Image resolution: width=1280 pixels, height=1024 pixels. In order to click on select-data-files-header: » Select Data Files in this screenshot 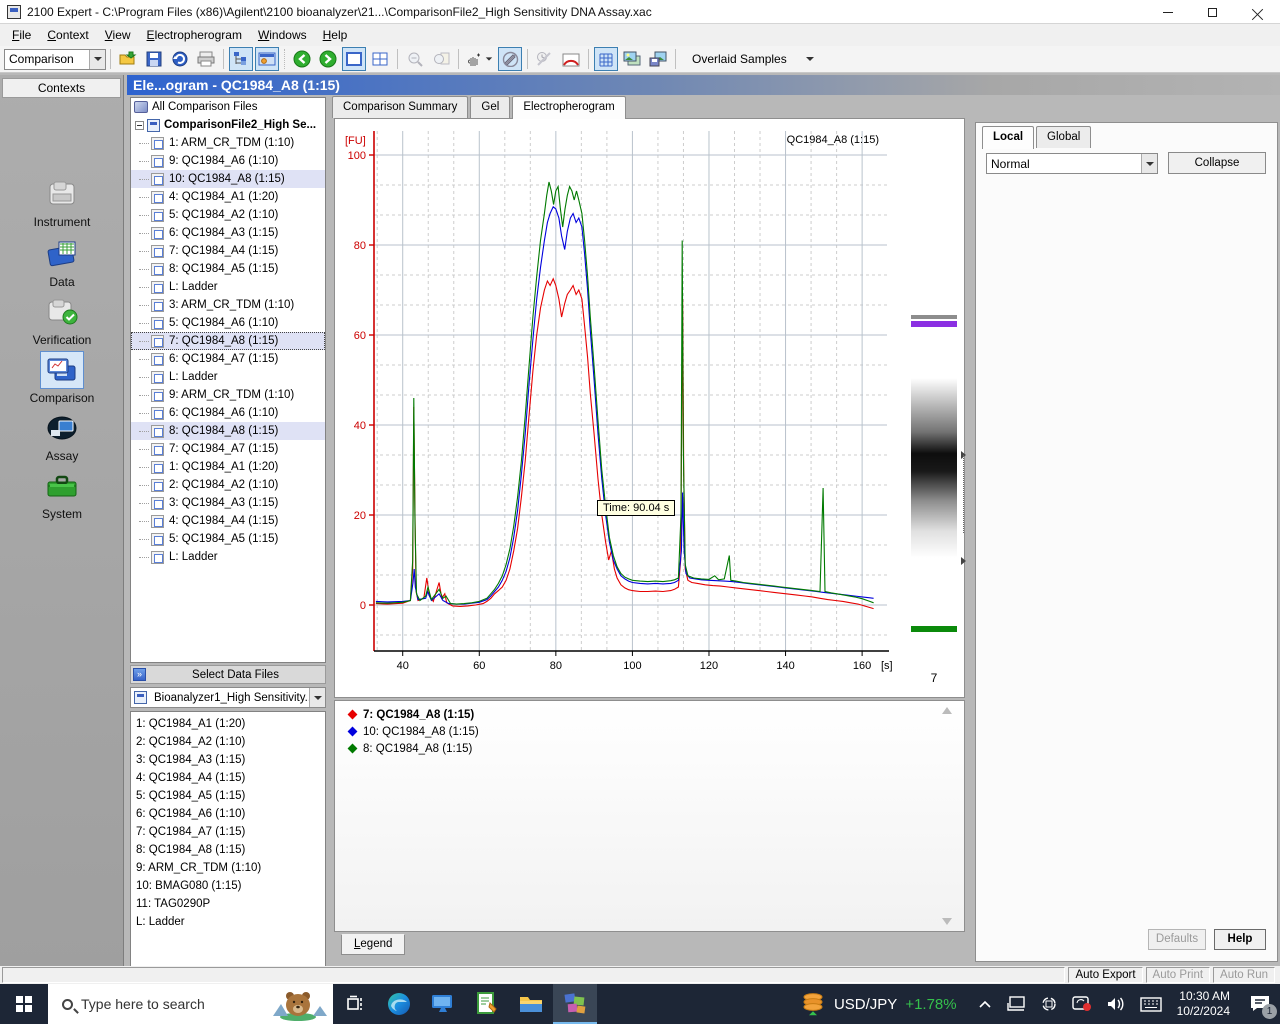, I will do `click(228, 674)`.